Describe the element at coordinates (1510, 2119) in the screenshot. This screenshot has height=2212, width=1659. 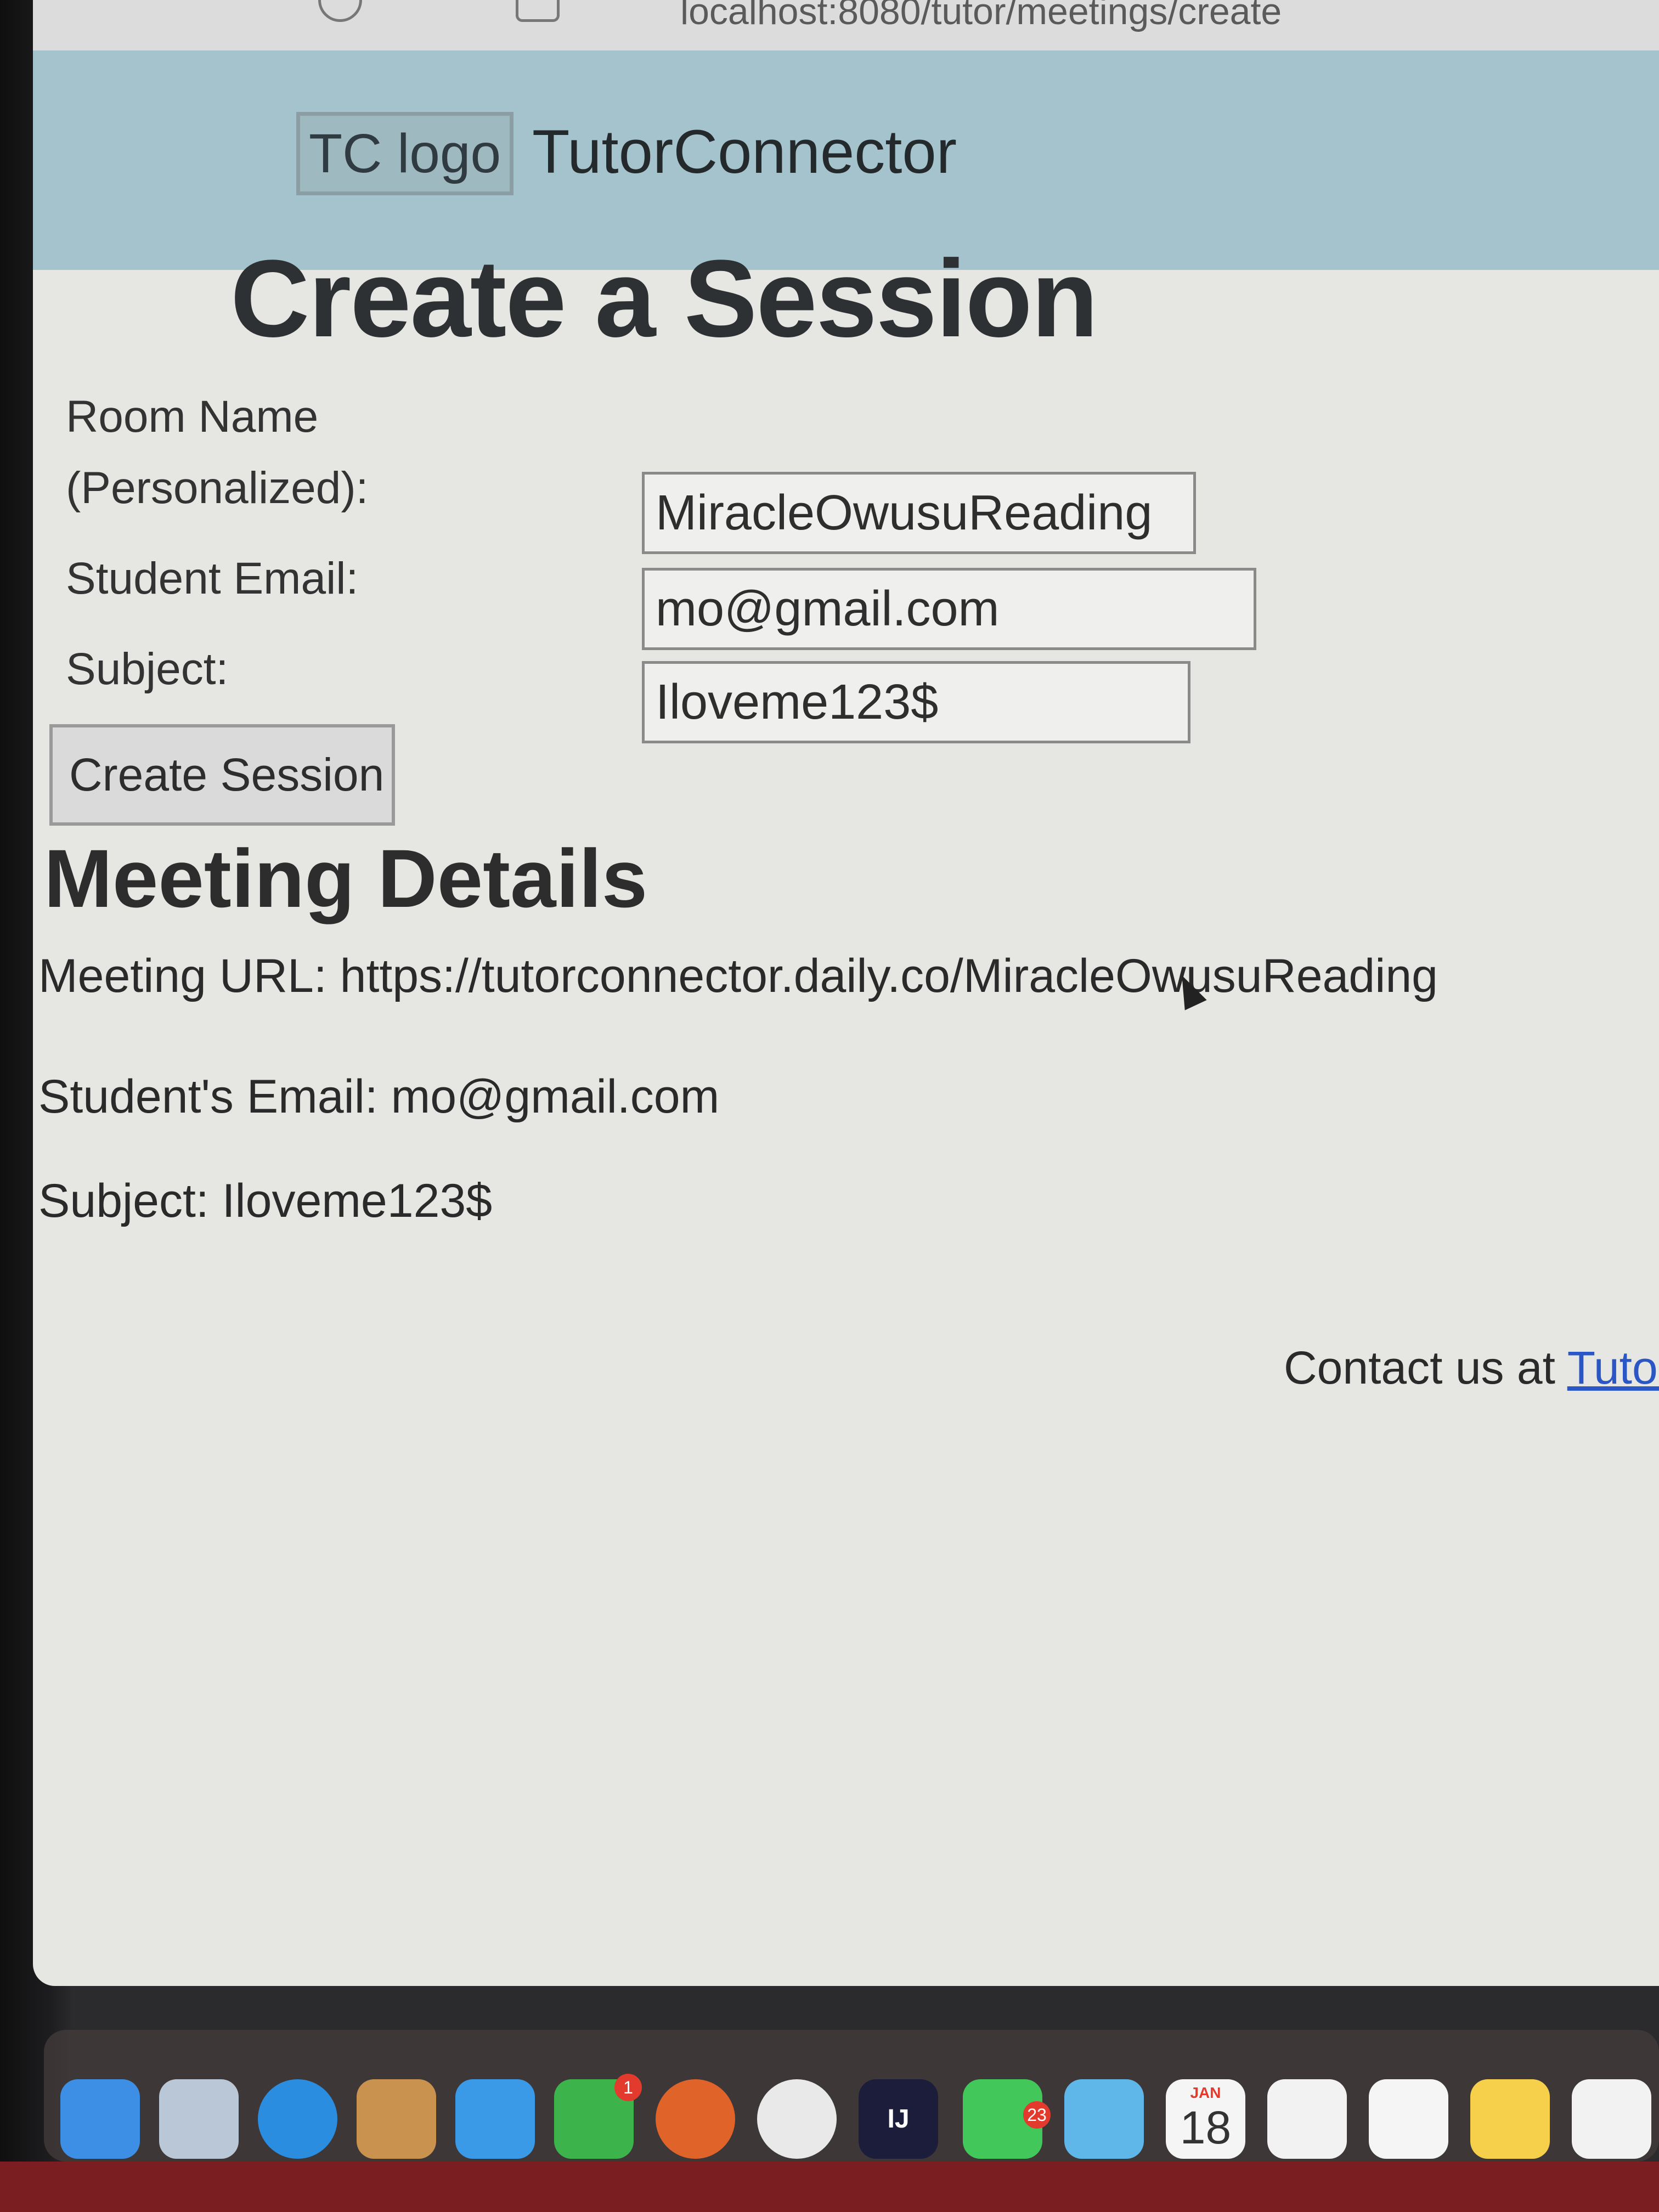
I see `notes-icon` at that location.